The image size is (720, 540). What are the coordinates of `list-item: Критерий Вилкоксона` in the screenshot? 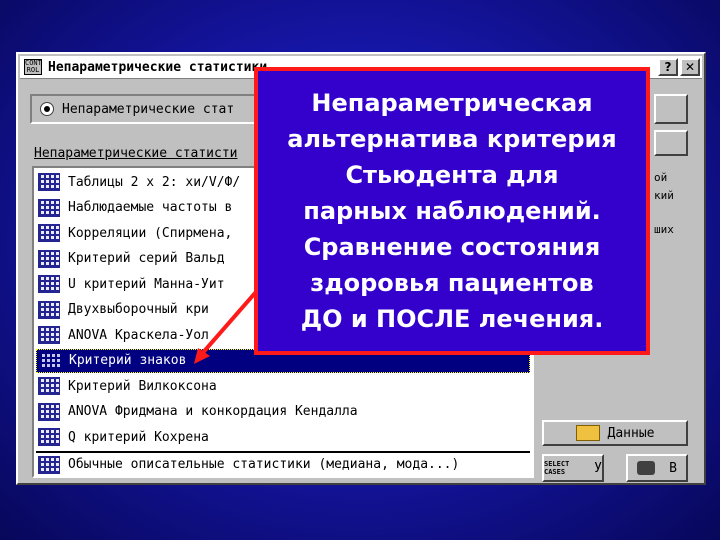 It's located at (283, 386).